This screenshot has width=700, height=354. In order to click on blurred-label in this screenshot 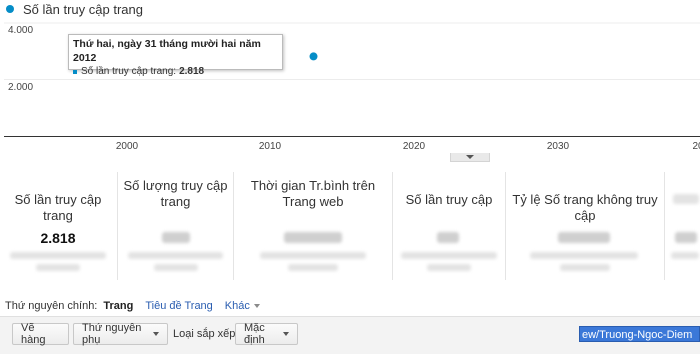, I will do `click(686, 199)`.